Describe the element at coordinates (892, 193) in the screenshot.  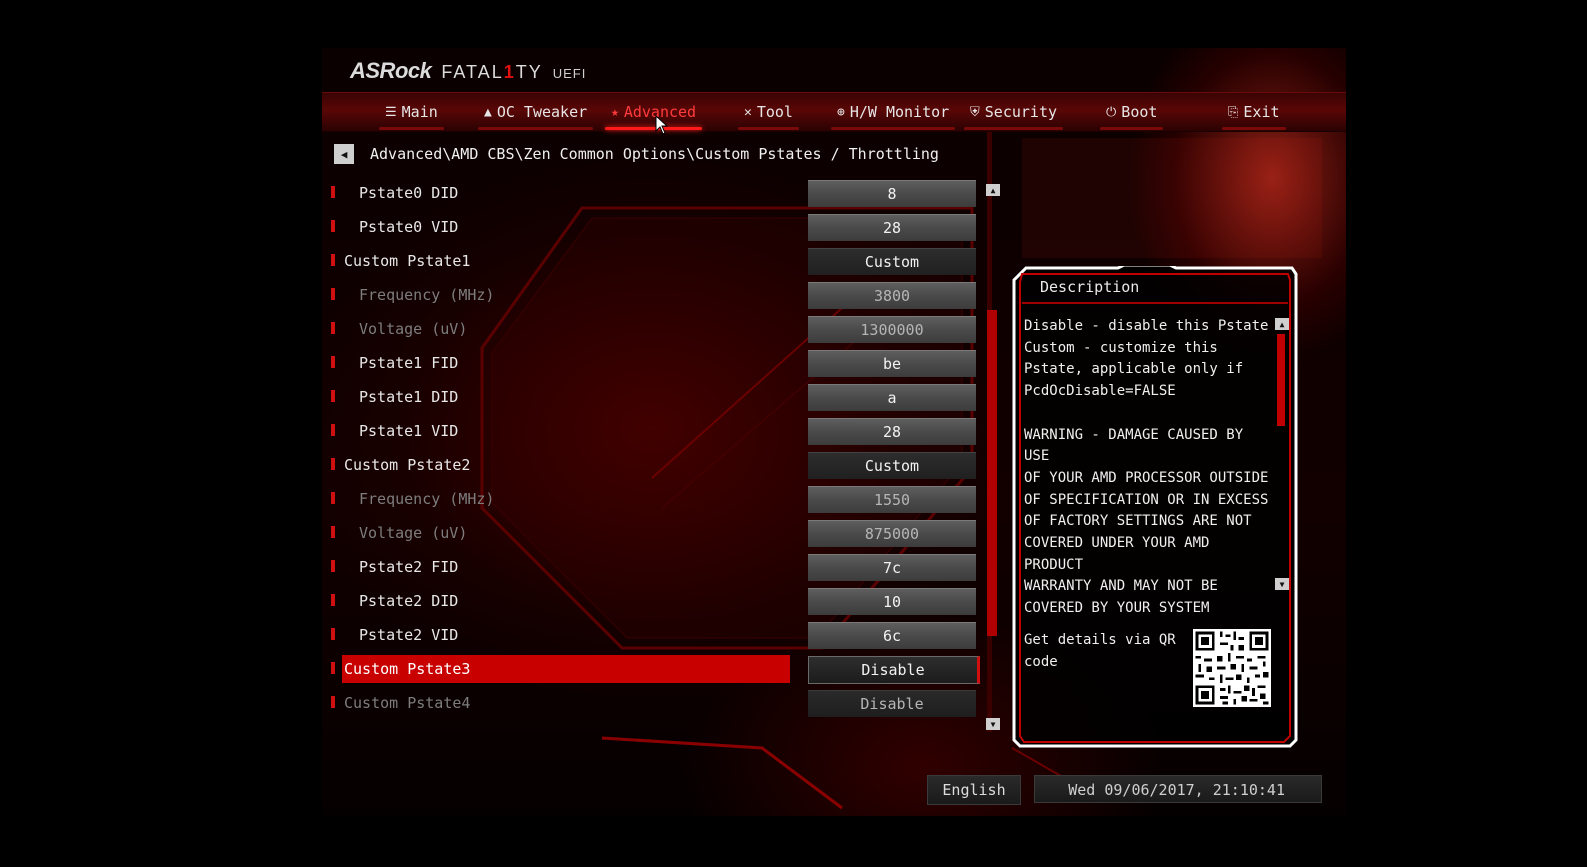
I see `setting-value: 8` at that location.